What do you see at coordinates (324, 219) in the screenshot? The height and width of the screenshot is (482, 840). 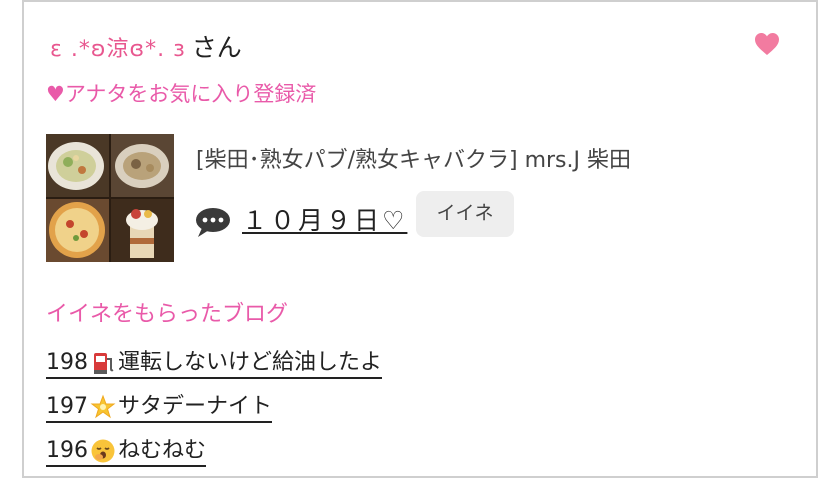 I see `post-date-link: １０月９日♡` at bounding box center [324, 219].